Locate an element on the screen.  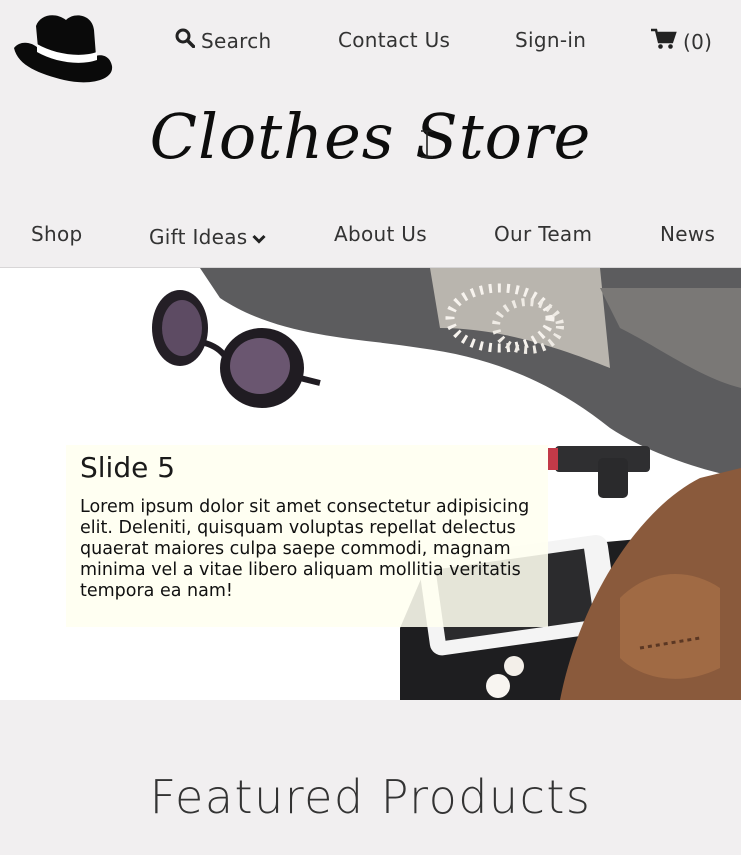
search-link: Search is located at coordinates (223, 40).